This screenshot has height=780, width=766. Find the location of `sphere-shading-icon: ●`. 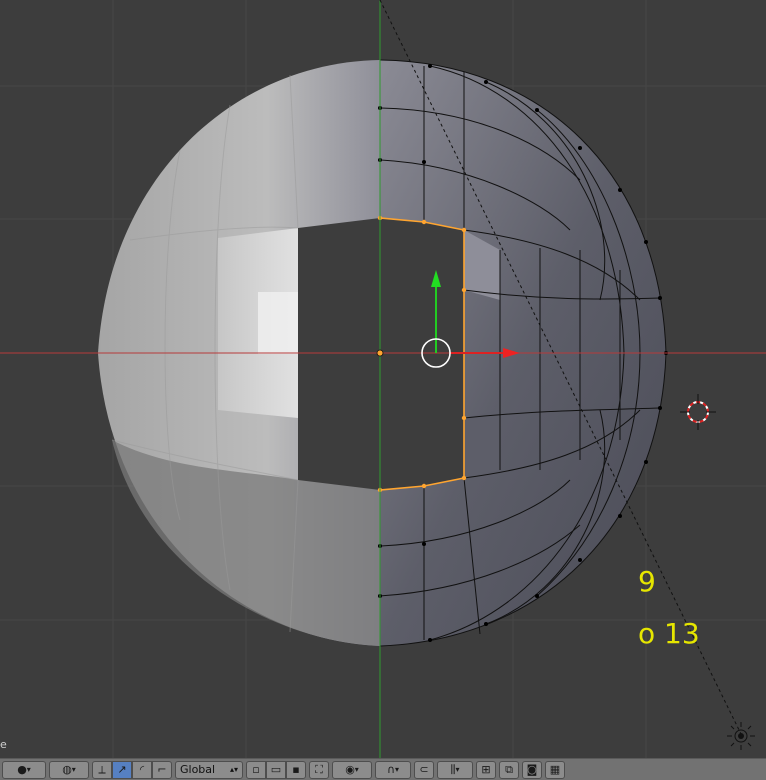

sphere-shading-icon: ● is located at coordinates (22, 769).